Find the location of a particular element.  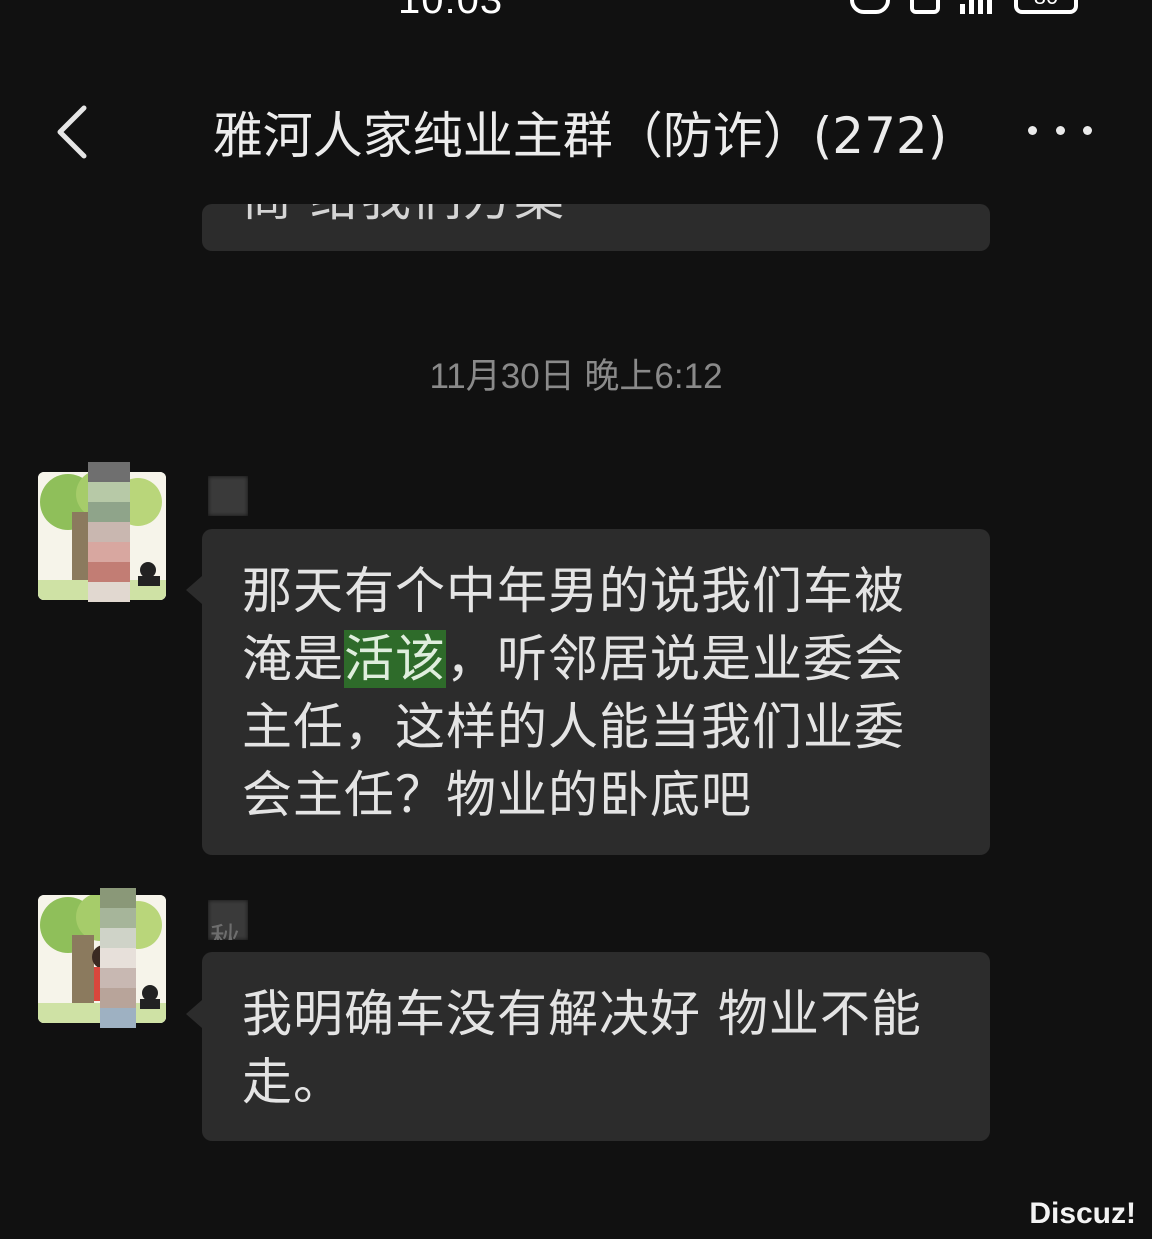

sender-name is located at coordinates (228, 496).